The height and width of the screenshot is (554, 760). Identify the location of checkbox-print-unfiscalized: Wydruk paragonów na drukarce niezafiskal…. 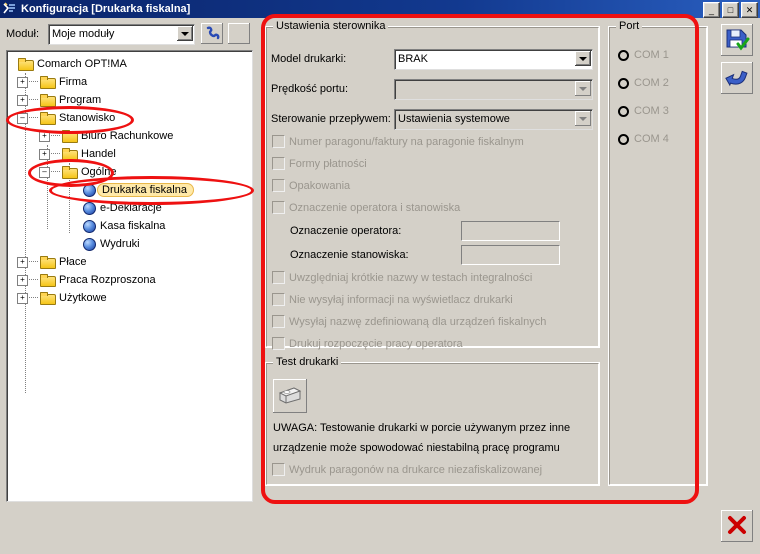
(407, 469).